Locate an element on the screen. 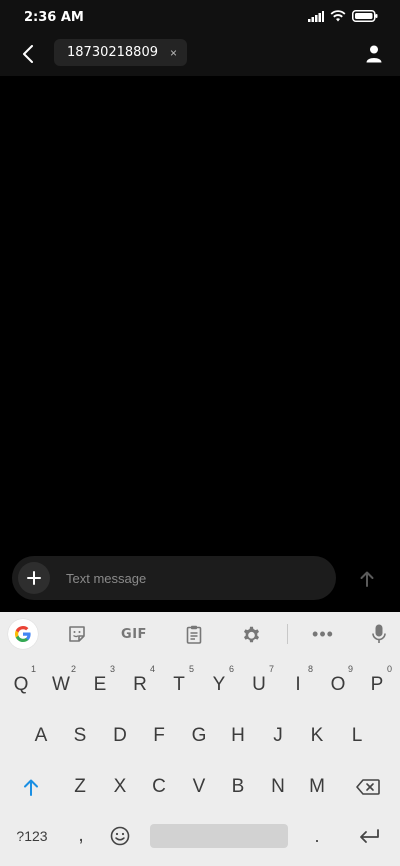  spacebar-surface is located at coordinates (219, 836).